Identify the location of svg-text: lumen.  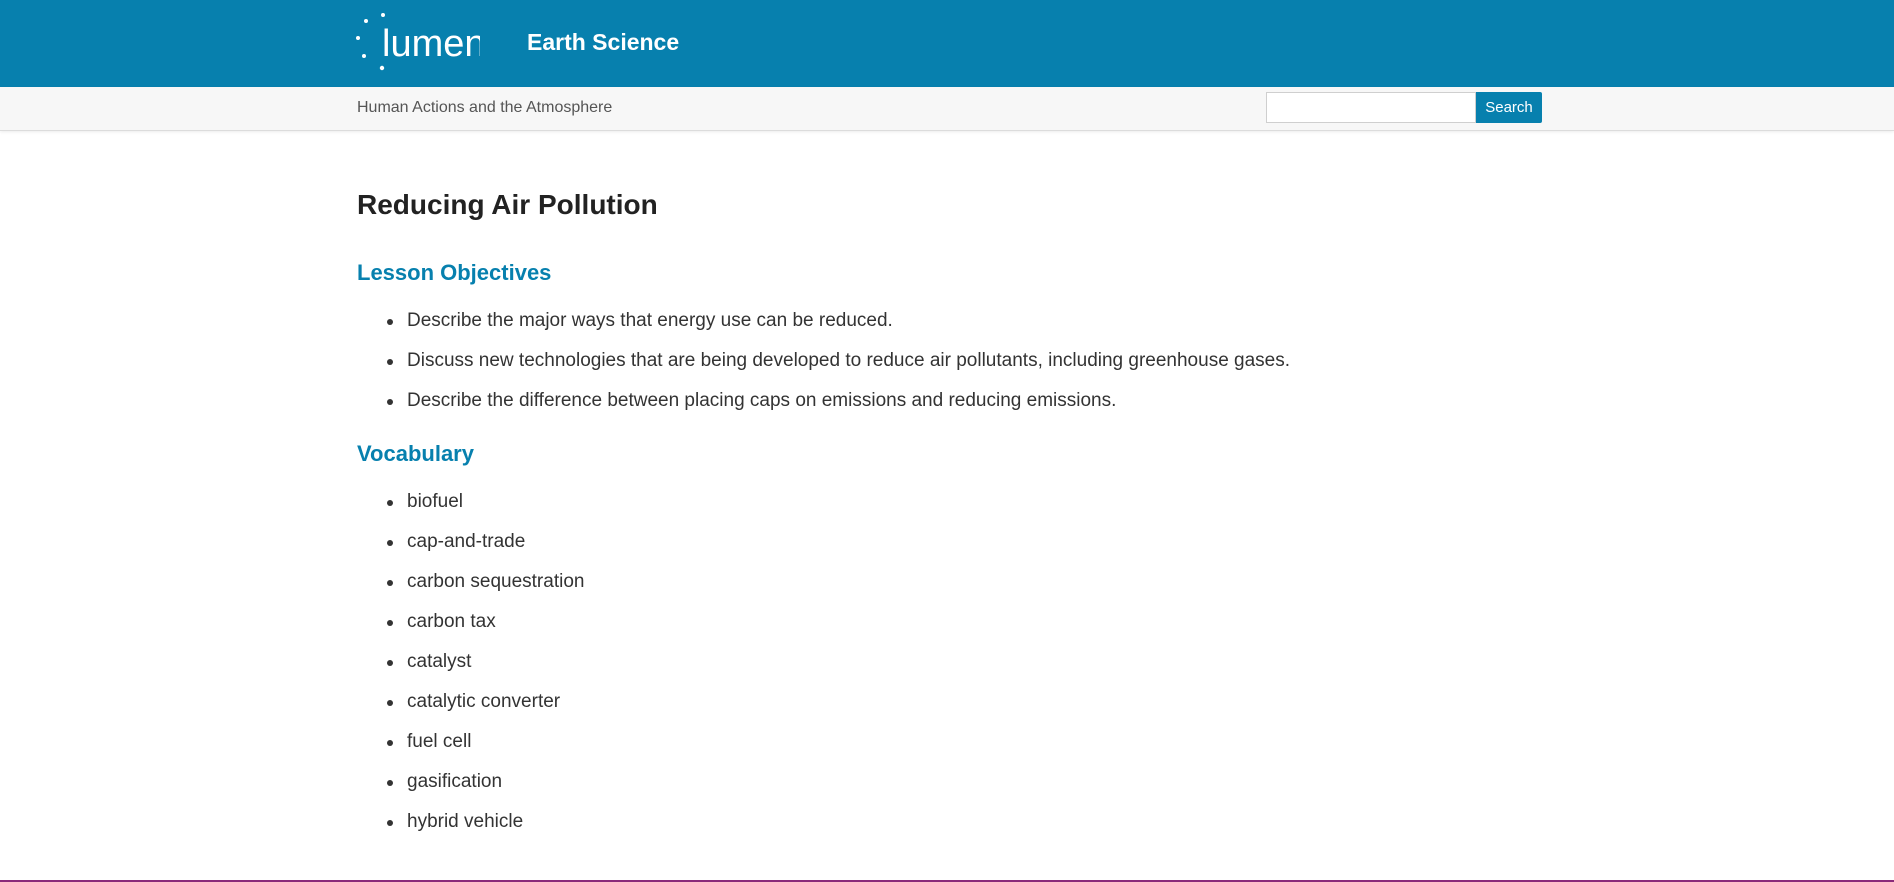
(431, 44).